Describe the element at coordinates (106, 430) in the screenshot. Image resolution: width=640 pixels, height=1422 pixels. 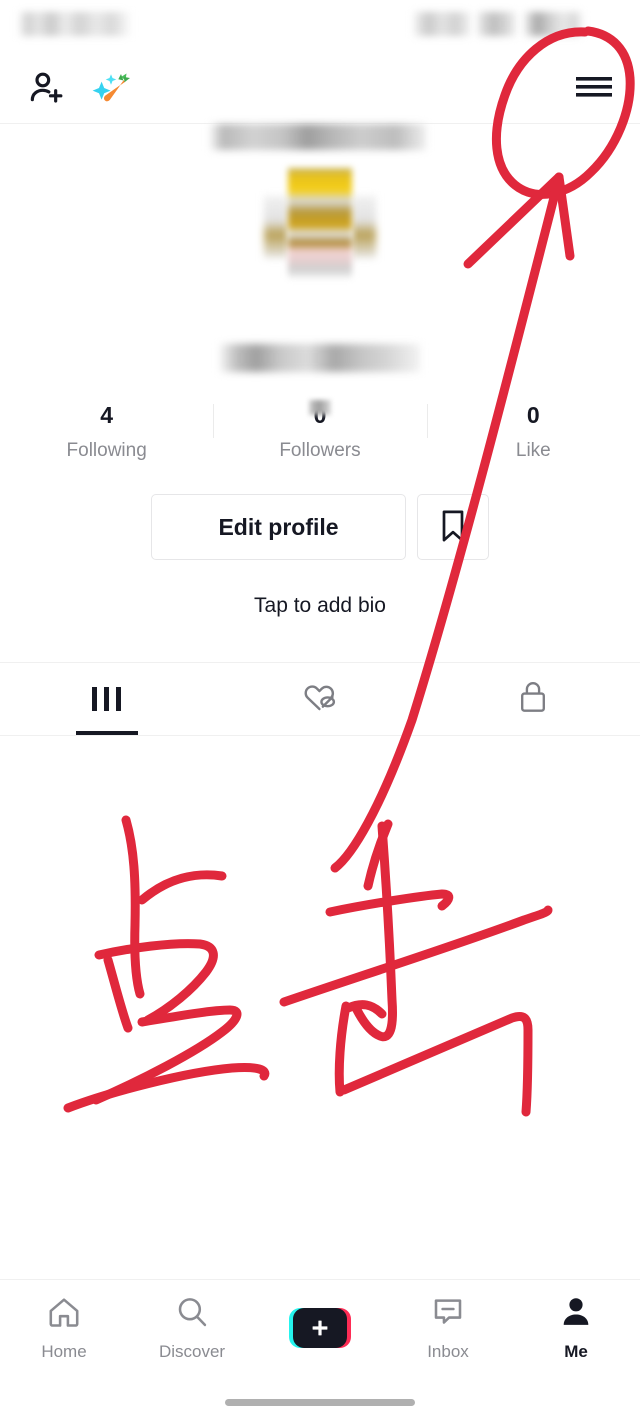
I see `stat-following: 4 Following` at that location.